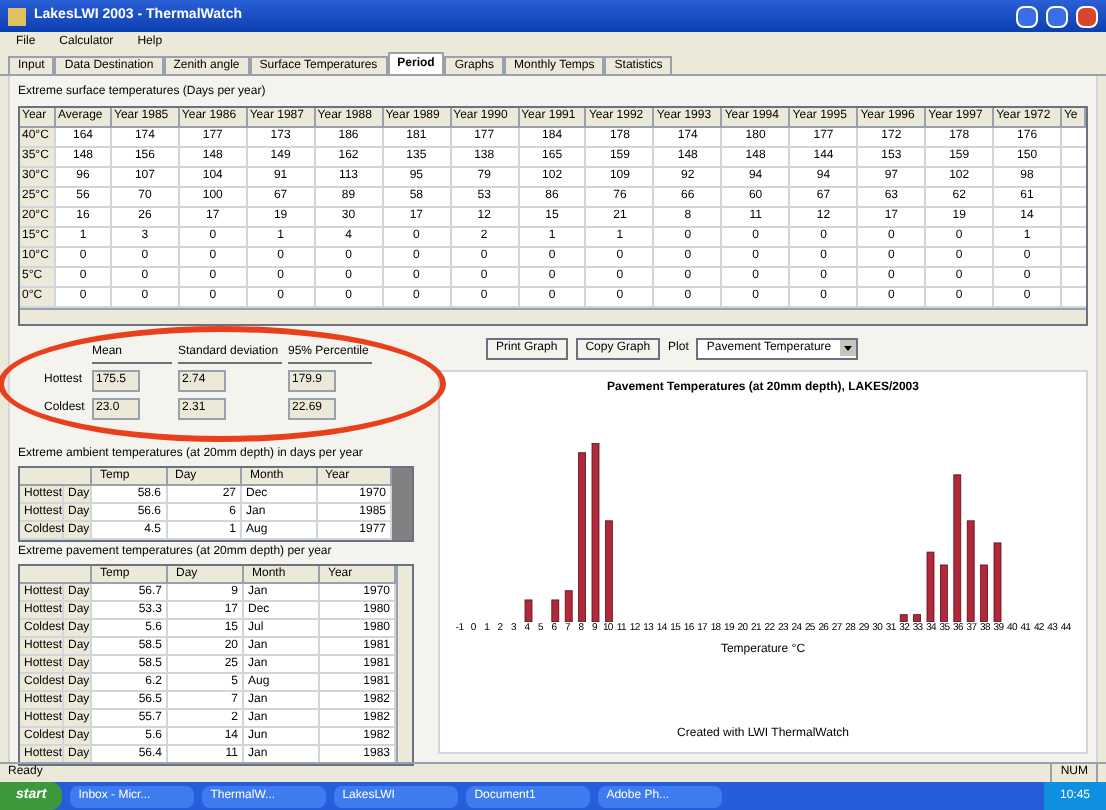 This screenshot has height=810, width=1106. What do you see at coordinates (17, 16) in the screenshot?
I see `app-icon` at bounding box center [17, 16].